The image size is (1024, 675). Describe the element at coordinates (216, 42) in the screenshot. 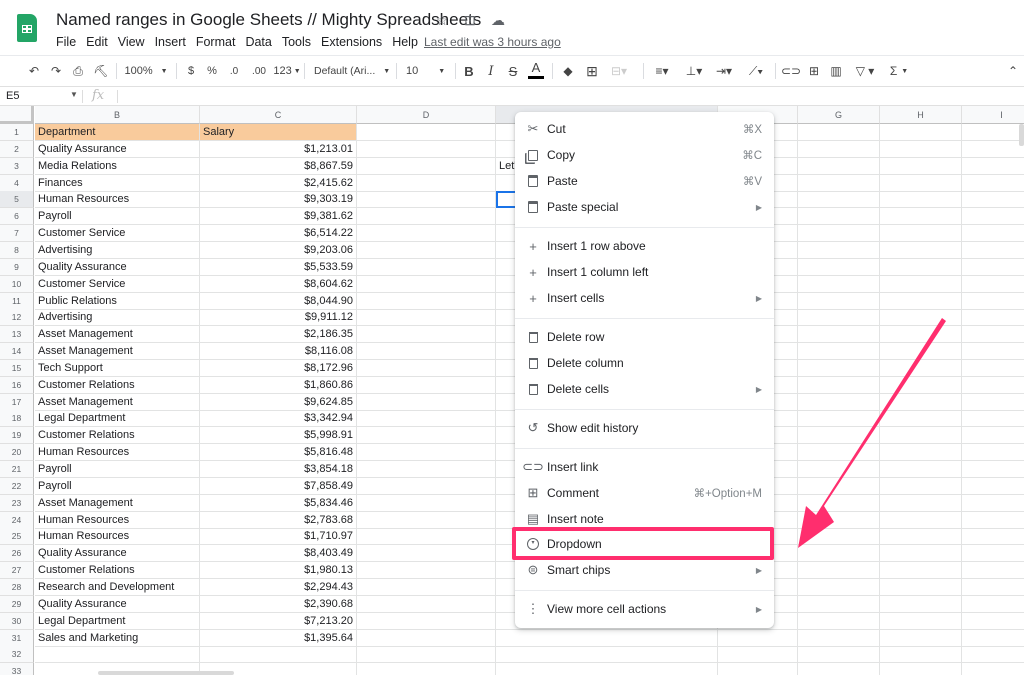

I see `menu-format: Format` at that location.